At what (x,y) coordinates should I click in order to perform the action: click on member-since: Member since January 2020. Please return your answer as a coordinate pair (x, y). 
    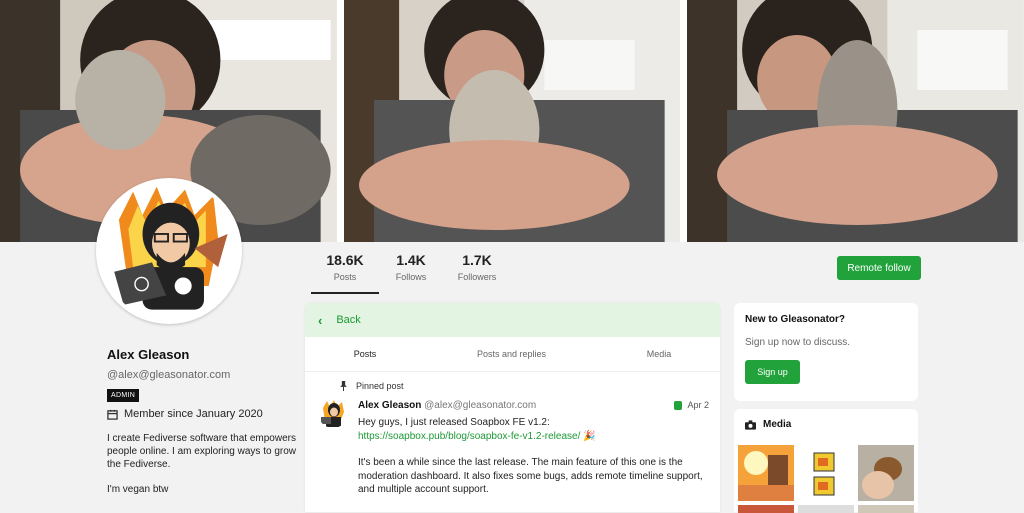
    Looking at the image, I should click on (207, 414).